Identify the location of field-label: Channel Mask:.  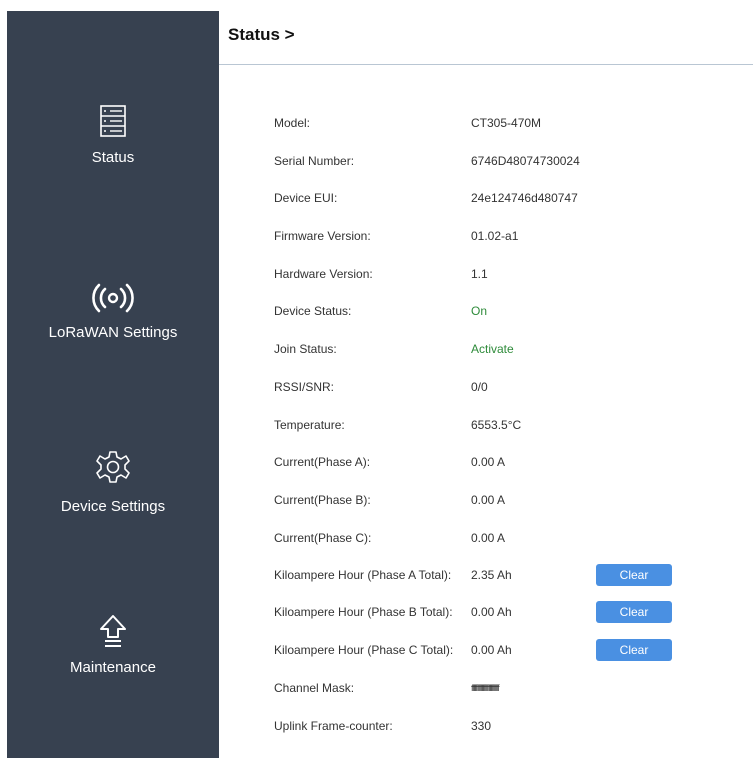
(314, 688).